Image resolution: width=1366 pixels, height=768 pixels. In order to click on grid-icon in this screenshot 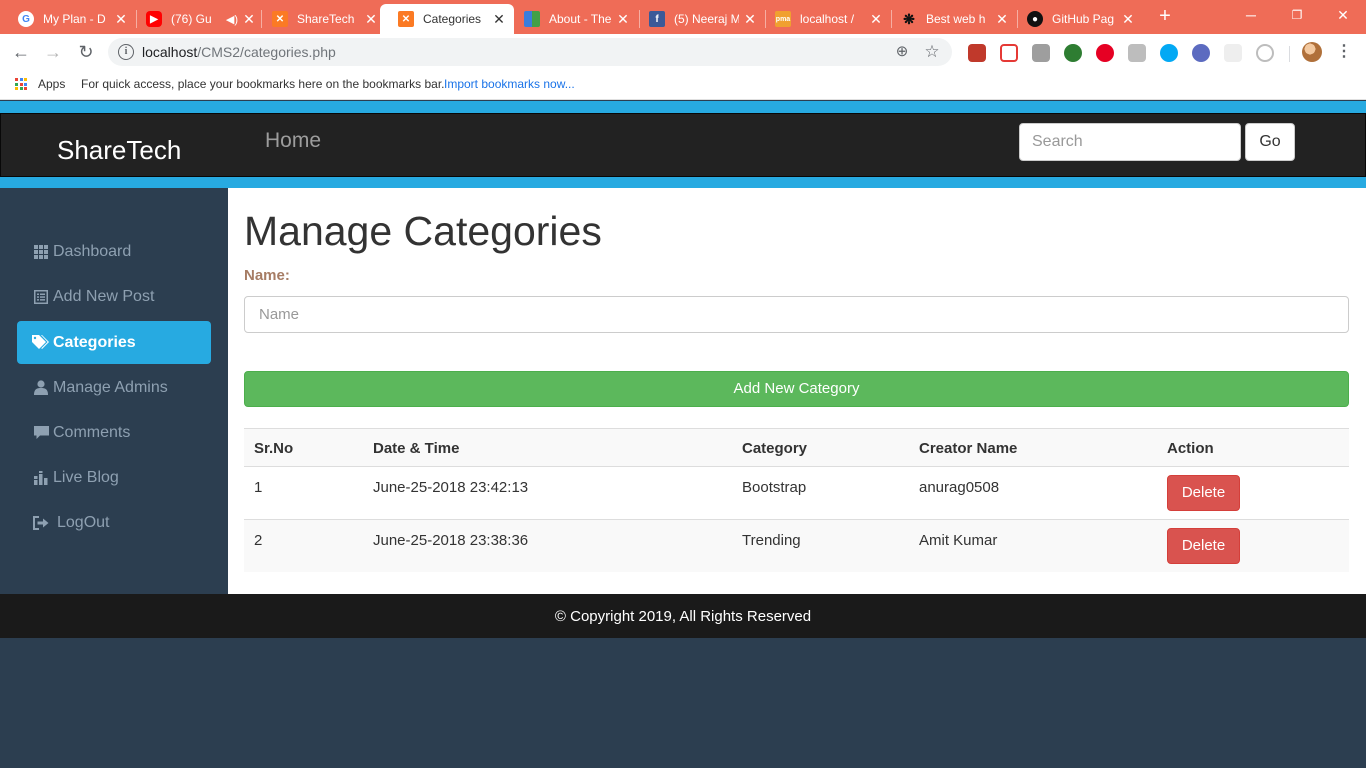, I will do `click(532, 19)`.